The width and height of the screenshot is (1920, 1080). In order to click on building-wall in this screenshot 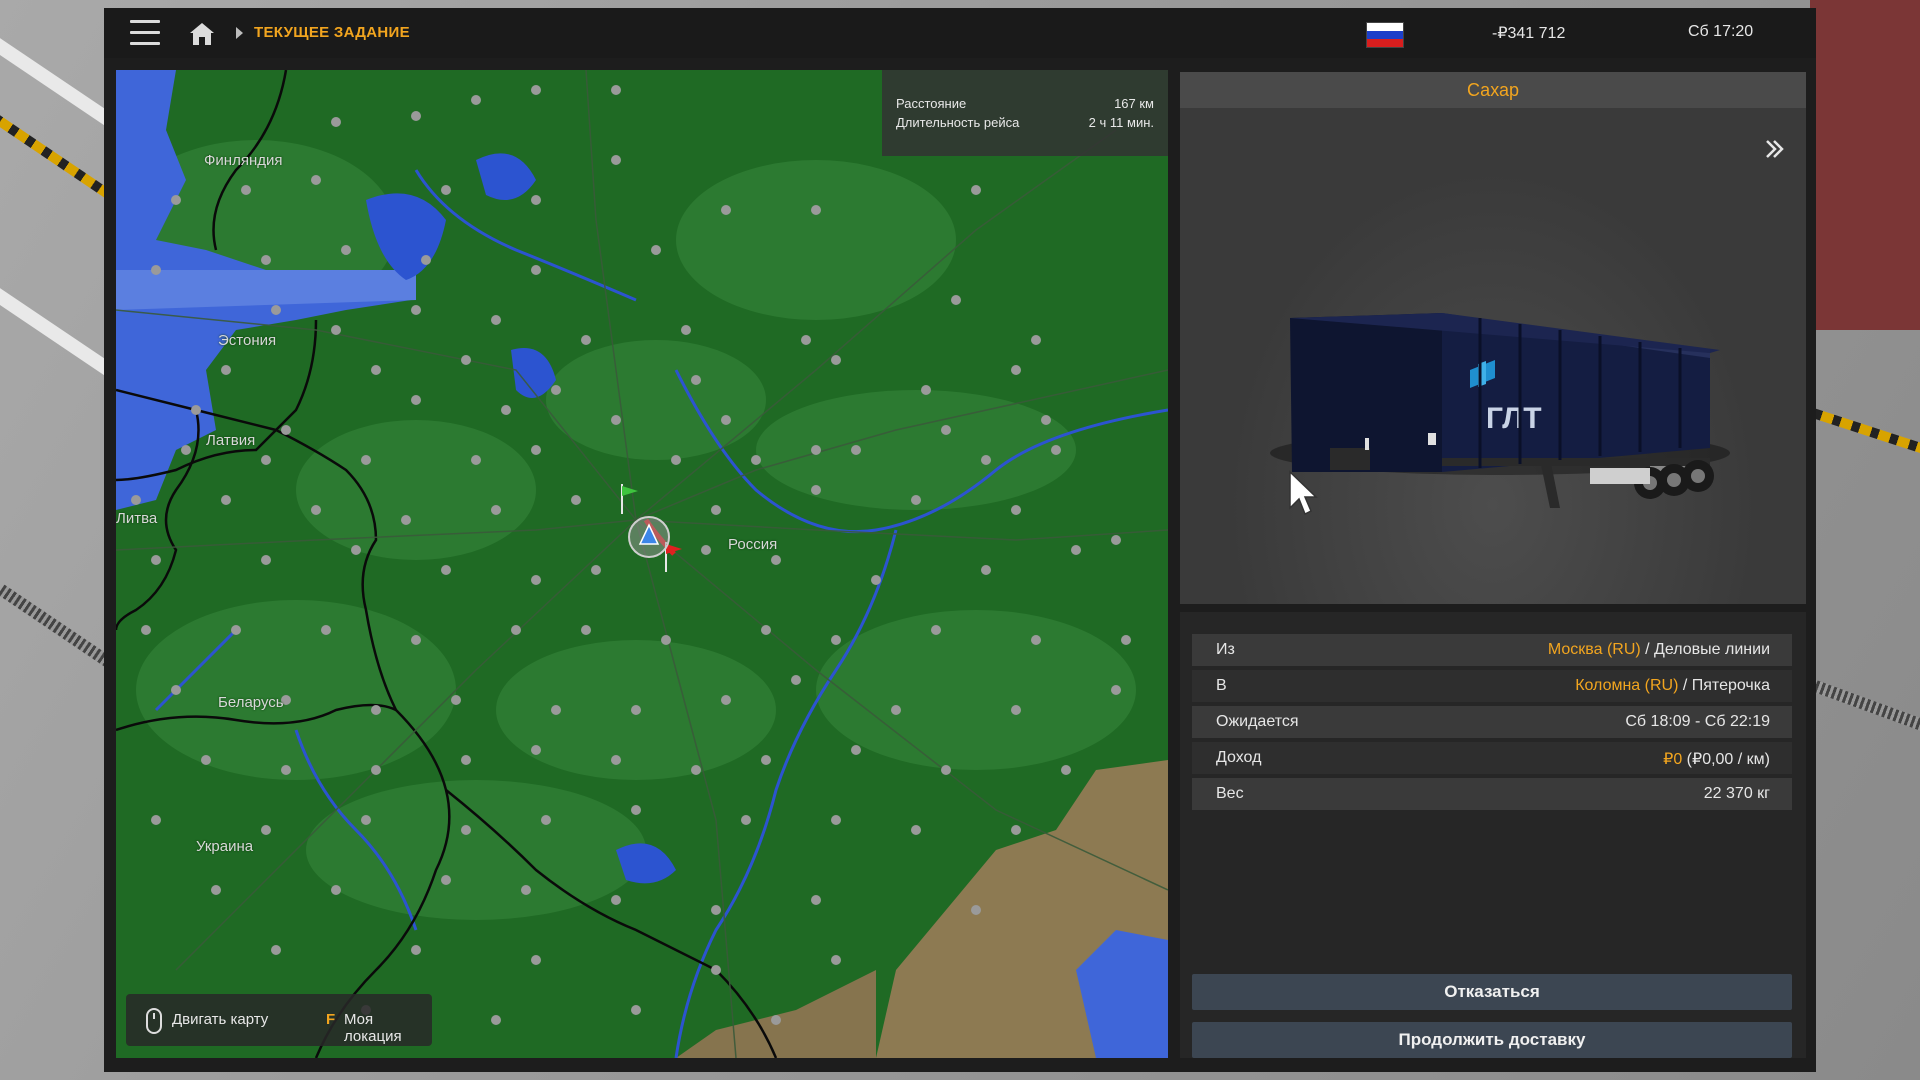, I will do `click(1865, 165)`.